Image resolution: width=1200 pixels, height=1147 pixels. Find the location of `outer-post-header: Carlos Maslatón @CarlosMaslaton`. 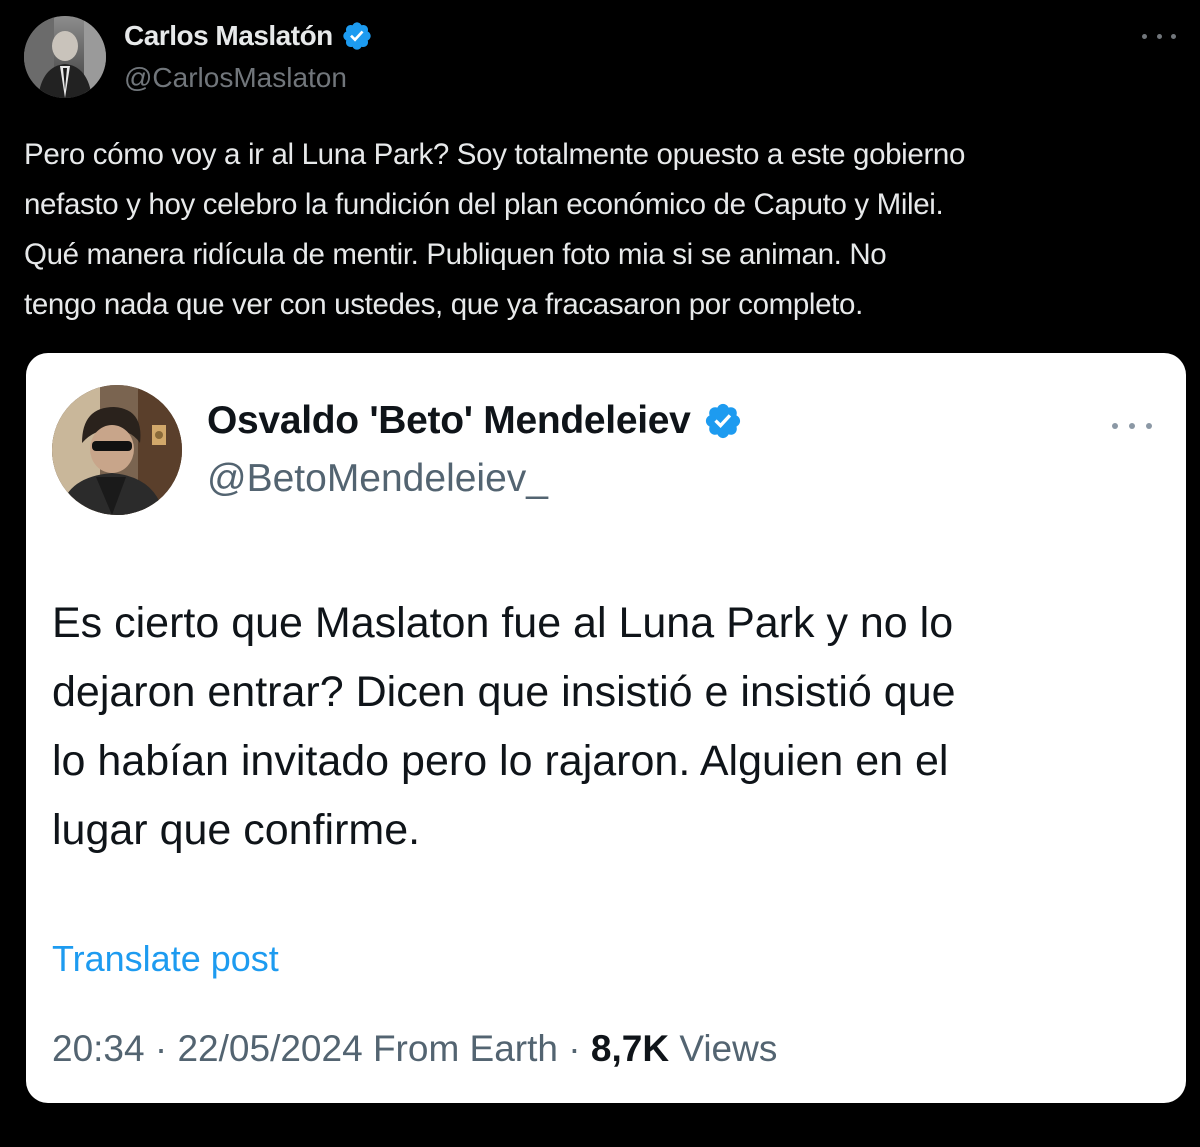

outer-post-header: Carlos Maslatón @CarlosMaslaton is located at coordinates (600, 58).